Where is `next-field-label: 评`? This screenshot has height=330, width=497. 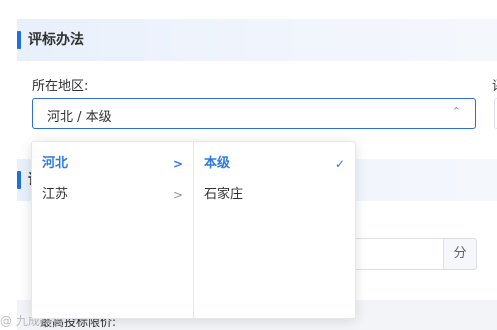 next-field-label: 评 is located at coordinates (494, 87).